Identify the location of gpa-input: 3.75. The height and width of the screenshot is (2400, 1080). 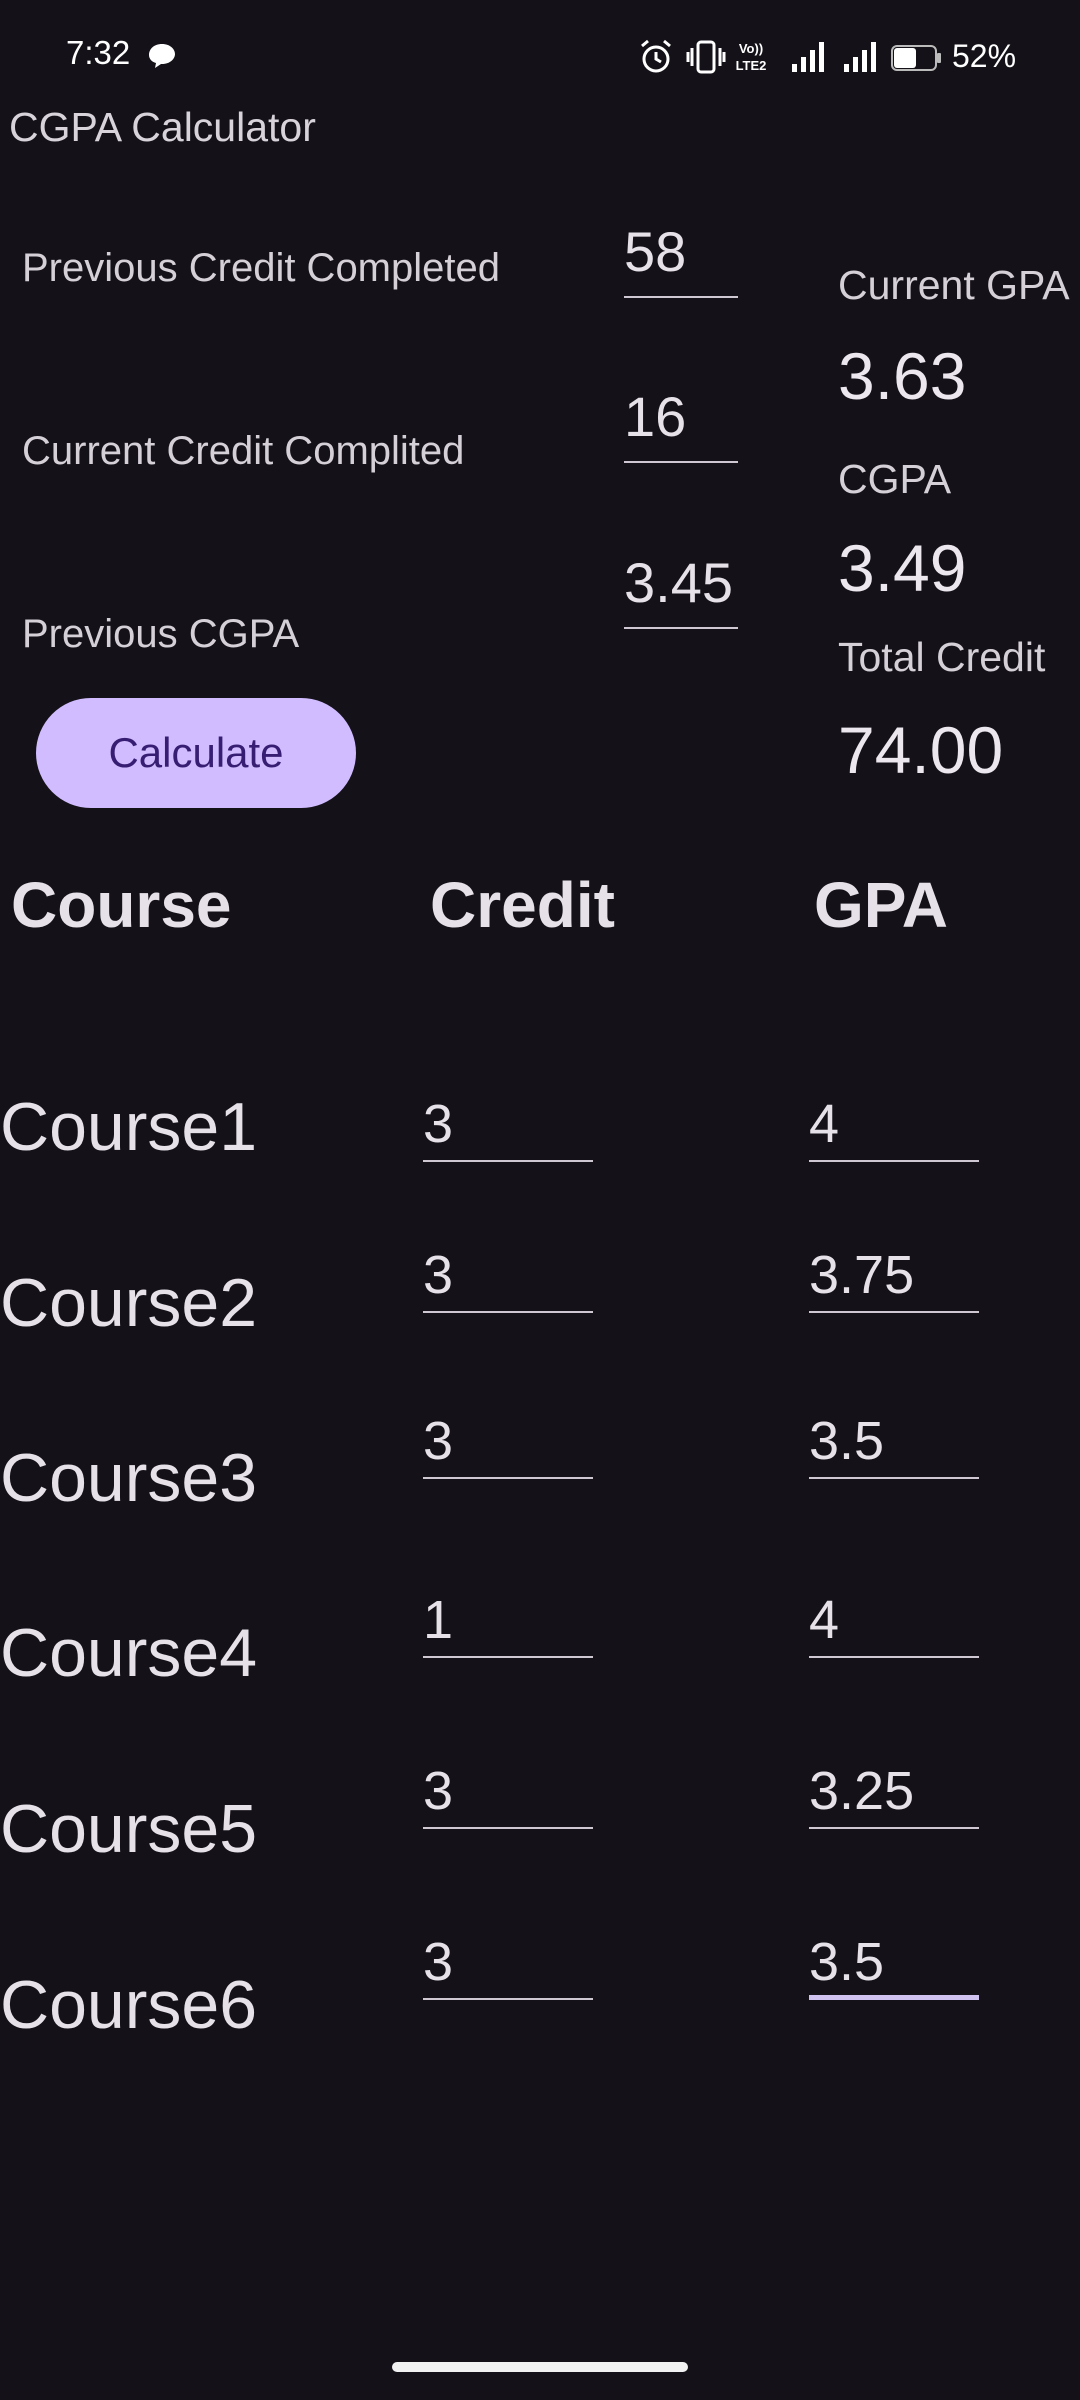
(894, 1279).